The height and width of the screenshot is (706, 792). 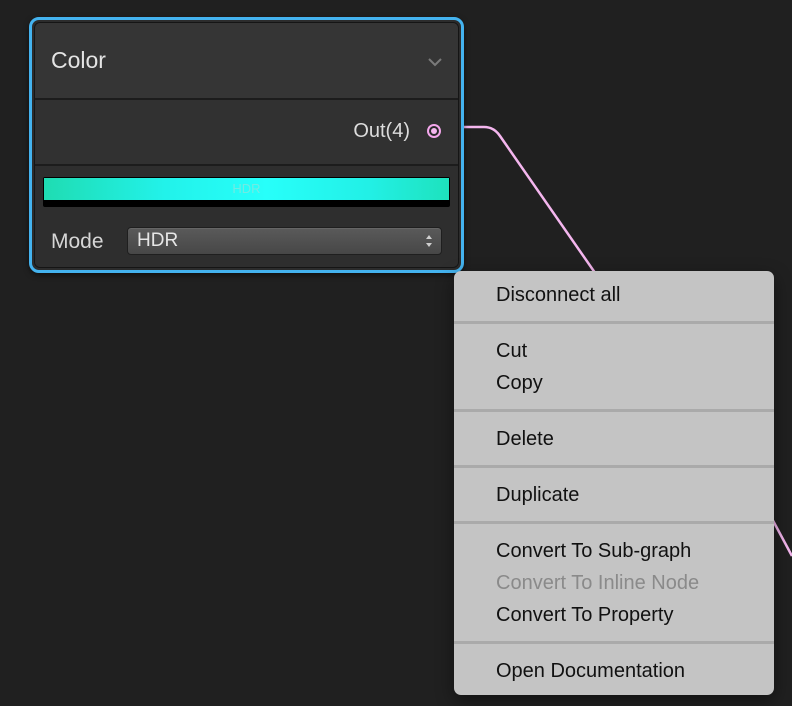 What do you see at coordinates (434, 131) in the screenshot?
I see `port-connector-icon` at bounding box center [434, 131].